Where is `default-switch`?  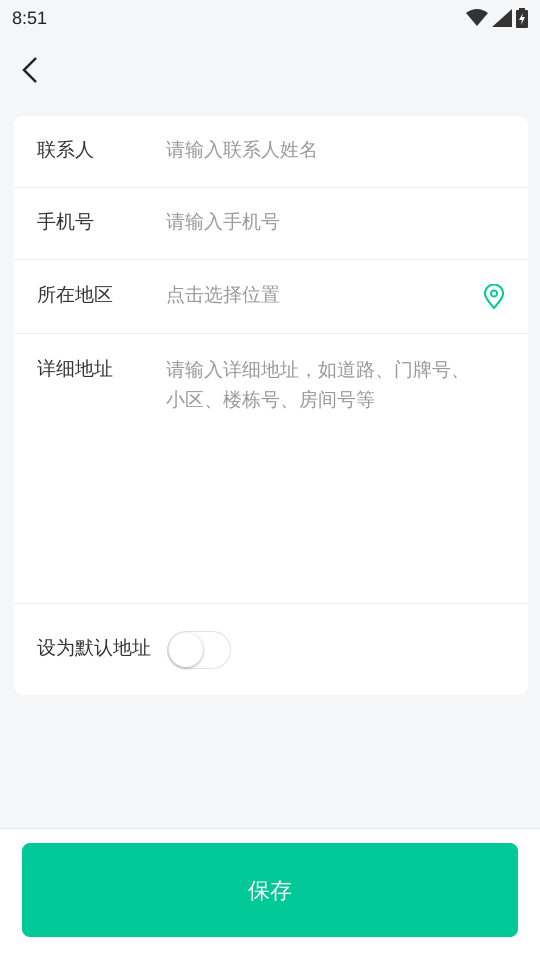 default-switch is located at coordinates (199, 649).